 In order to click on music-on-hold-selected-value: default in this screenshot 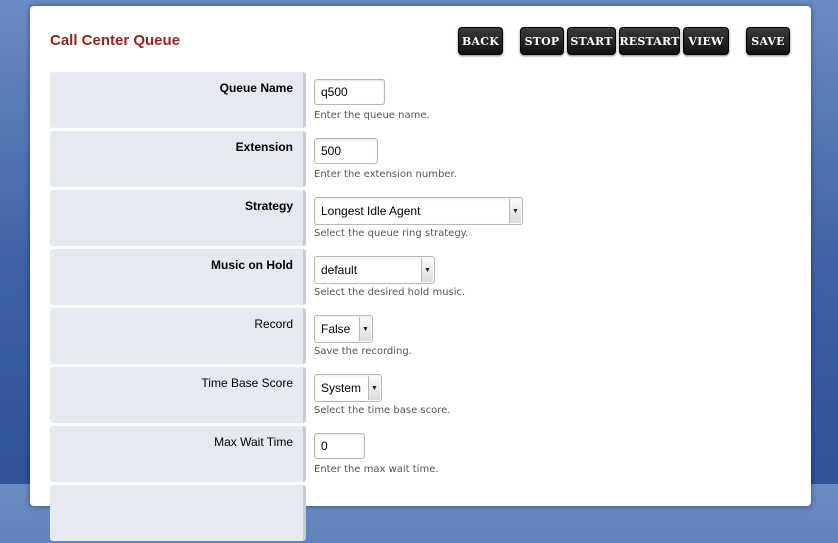, I will do `click(339, 270)`.